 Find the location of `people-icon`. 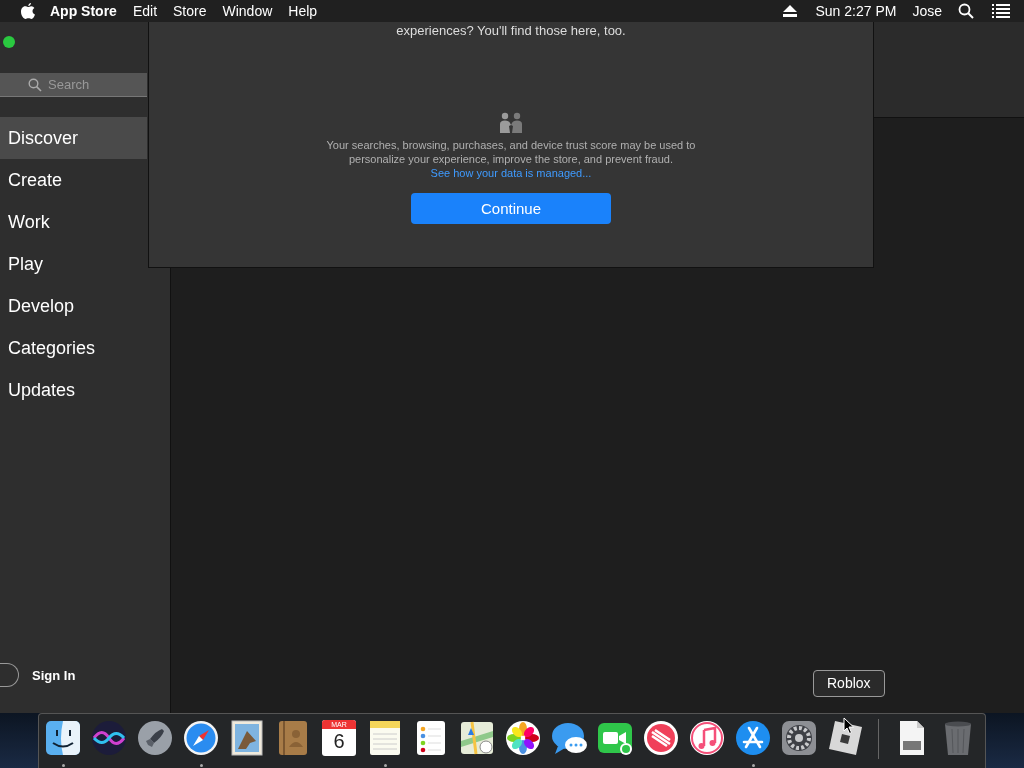

people-icon is located at coordinates (511, 123).